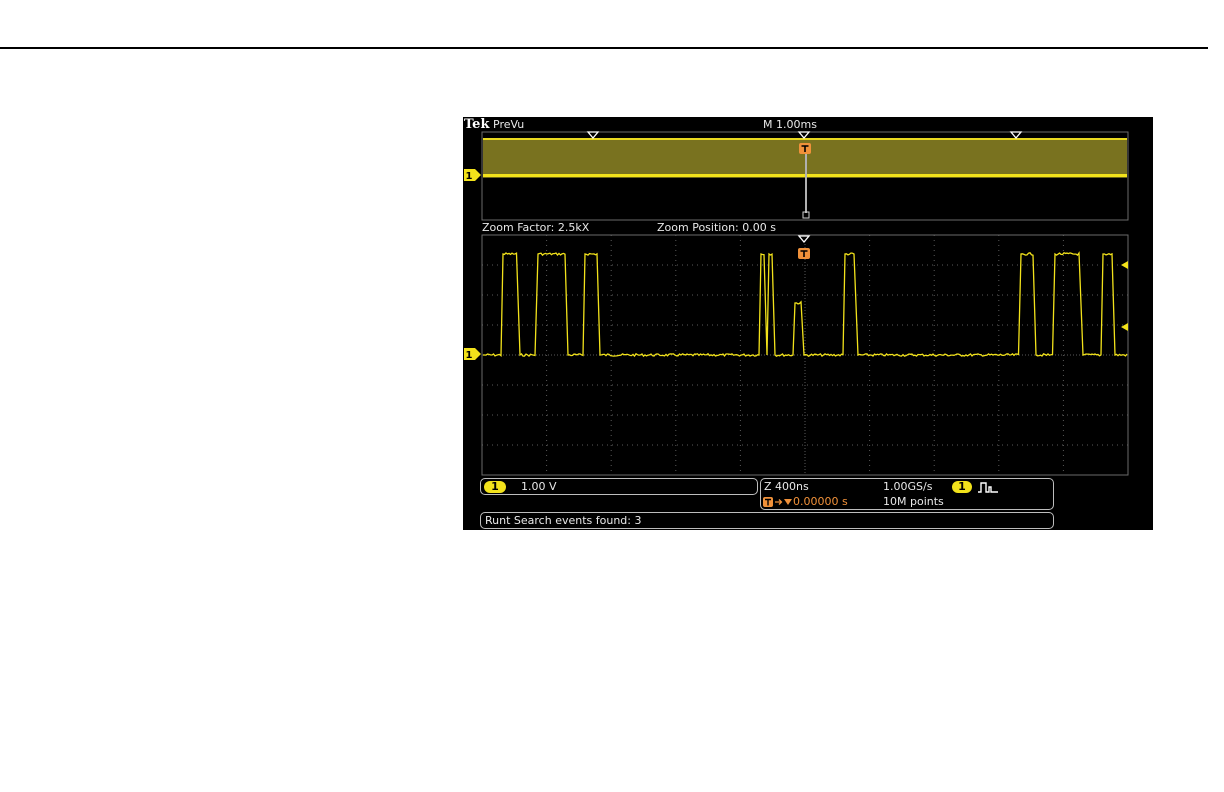  I want to click on pulse-trigger-icon, so click(988, 487).